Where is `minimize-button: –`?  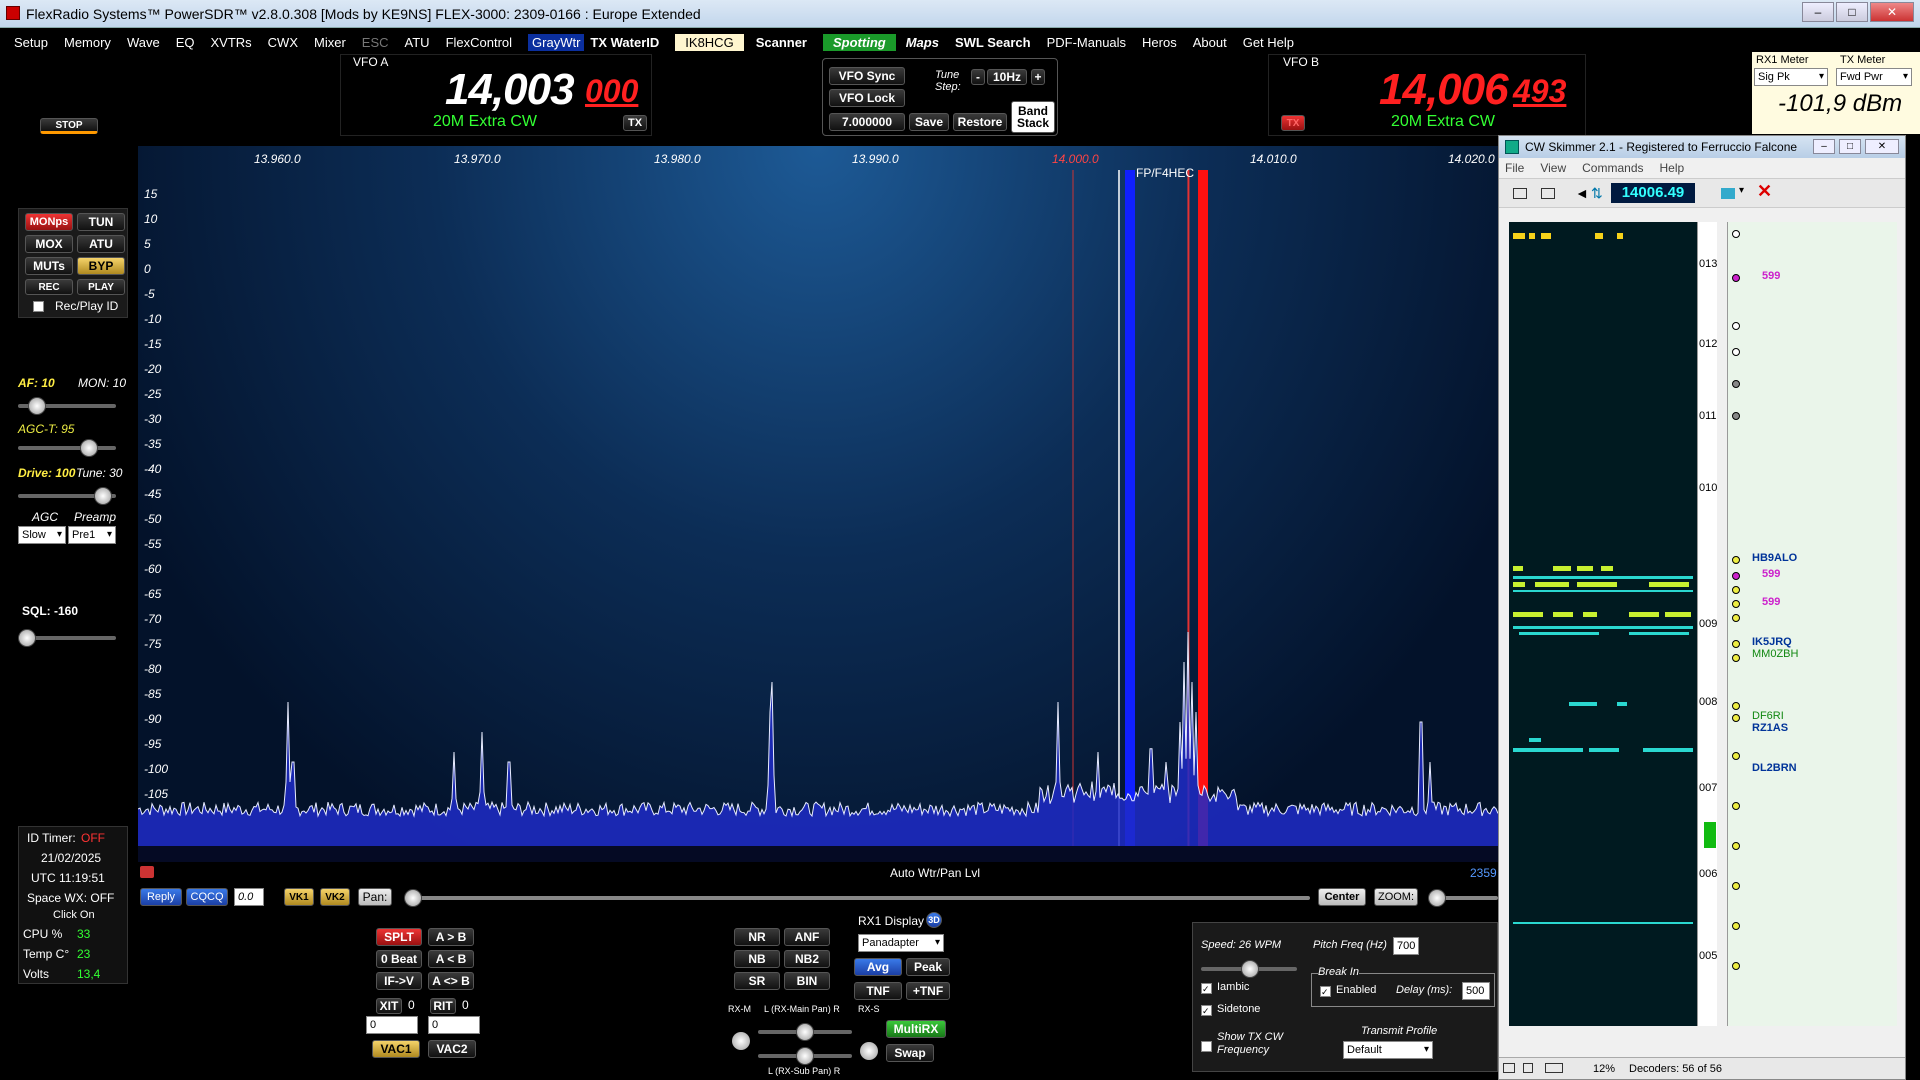 minimize-button: – is located at coordinates (1818, 12).